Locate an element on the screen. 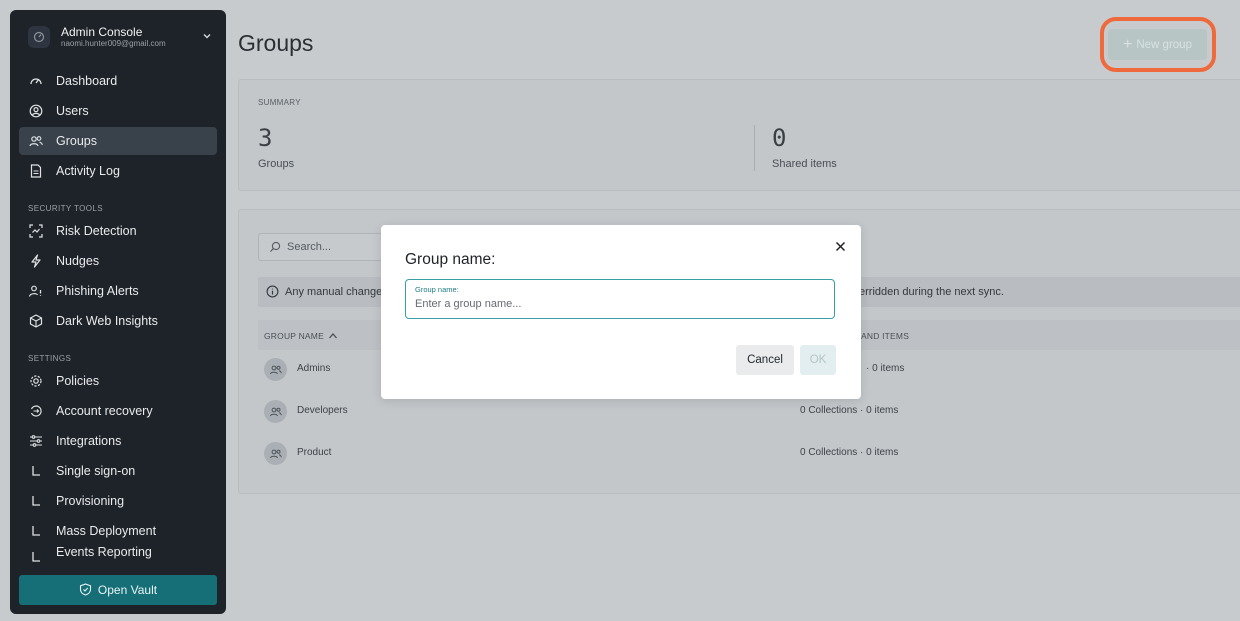 This screenshot has height=621, width=1240. sidebar-item-provisioning: Provisioning is located at coordinates (118, 501).